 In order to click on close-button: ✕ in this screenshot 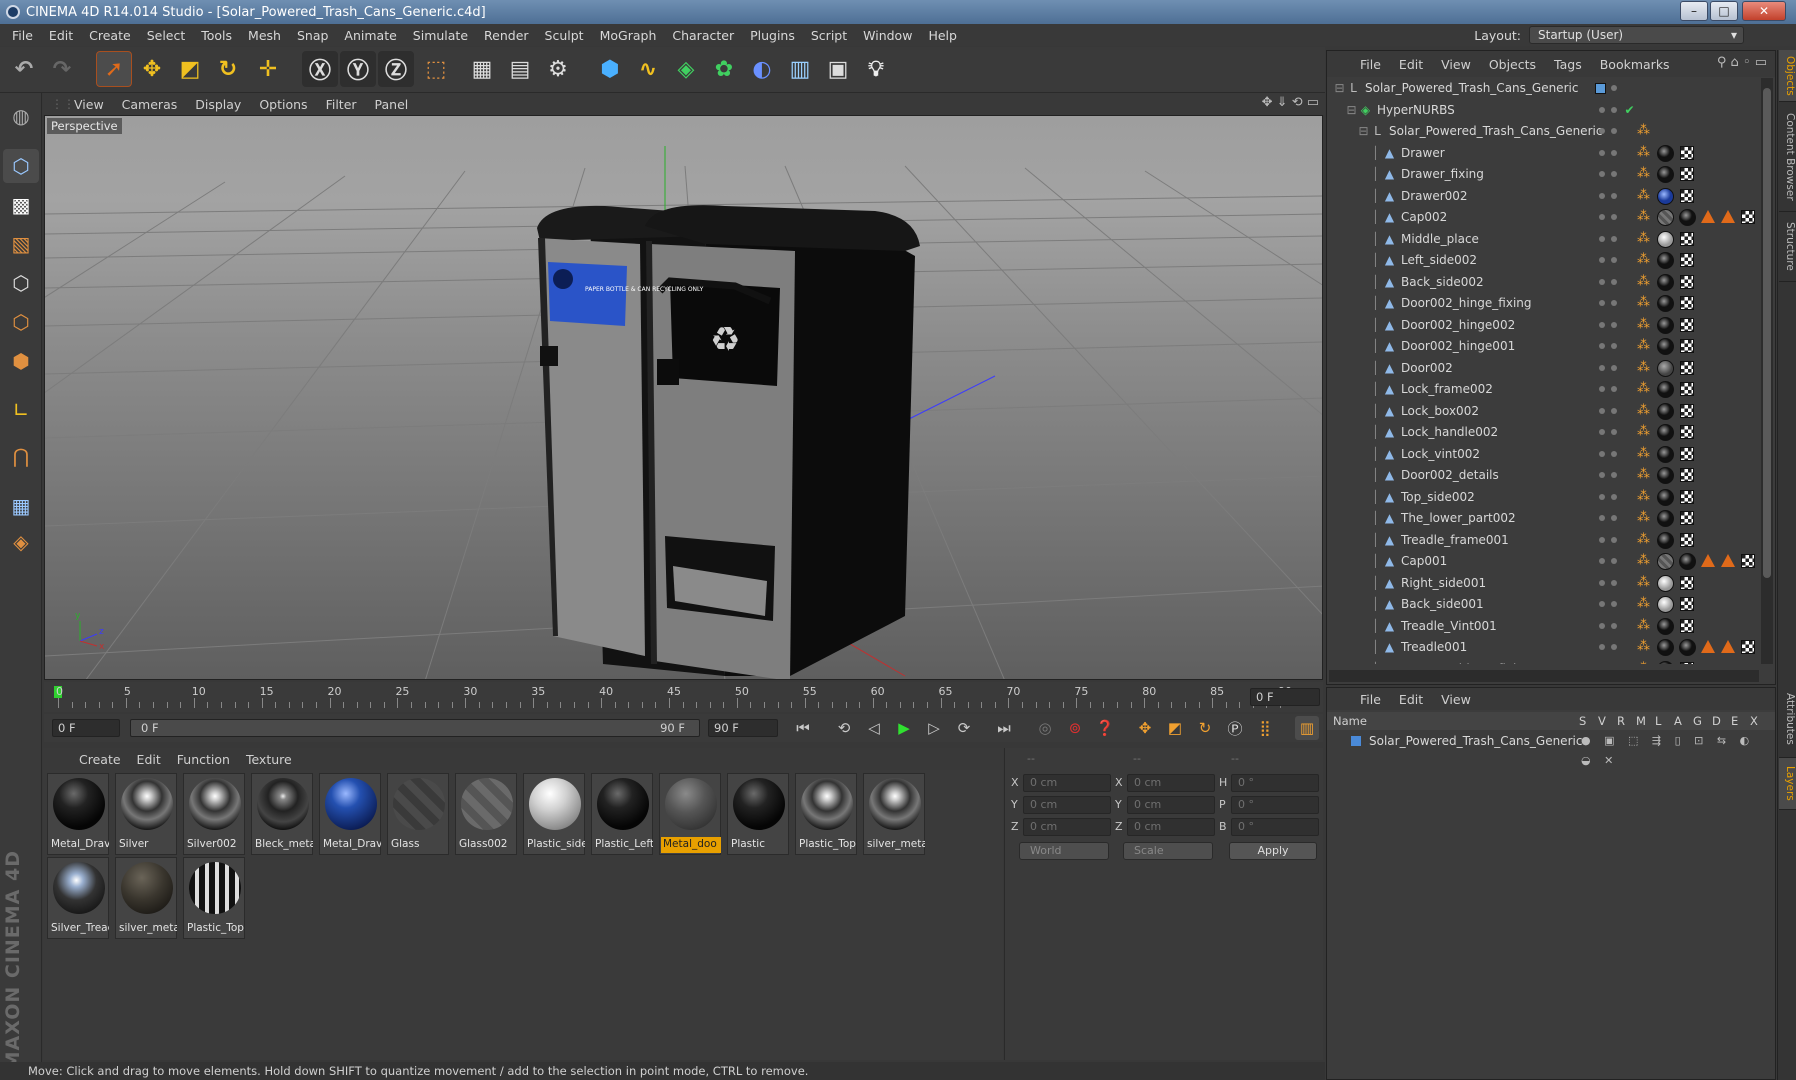, I will do `click(1764, 11)`.